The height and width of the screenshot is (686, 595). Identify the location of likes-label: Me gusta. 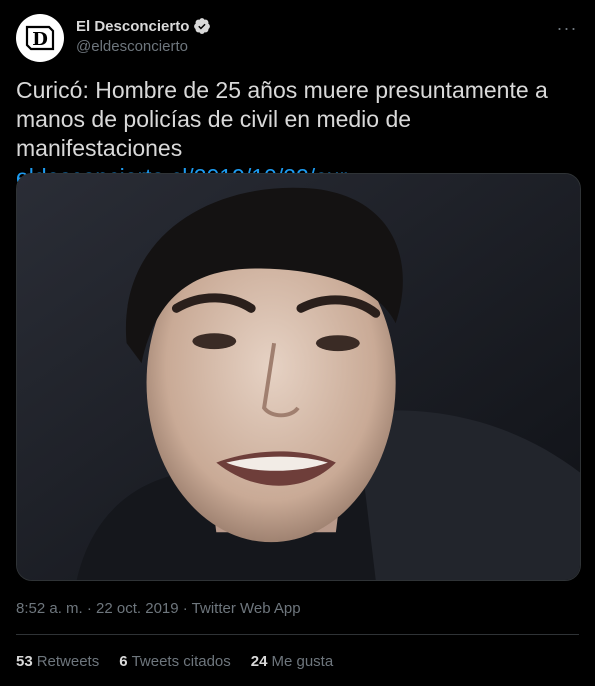
(302, 661).